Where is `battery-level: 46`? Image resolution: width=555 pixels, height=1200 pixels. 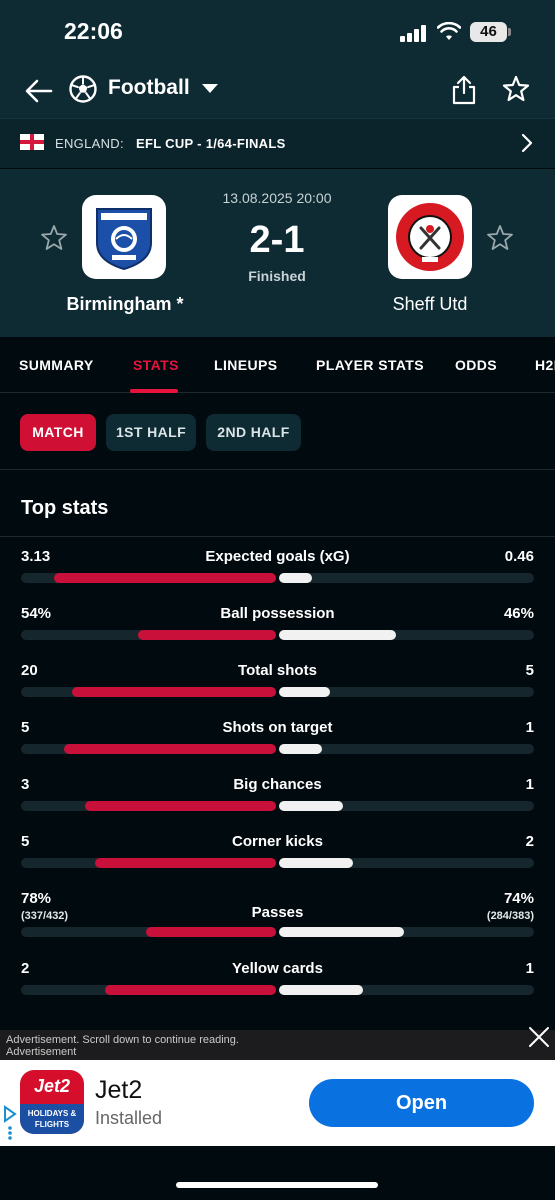
battery-level: 46 is located at coordinates (488, 32).